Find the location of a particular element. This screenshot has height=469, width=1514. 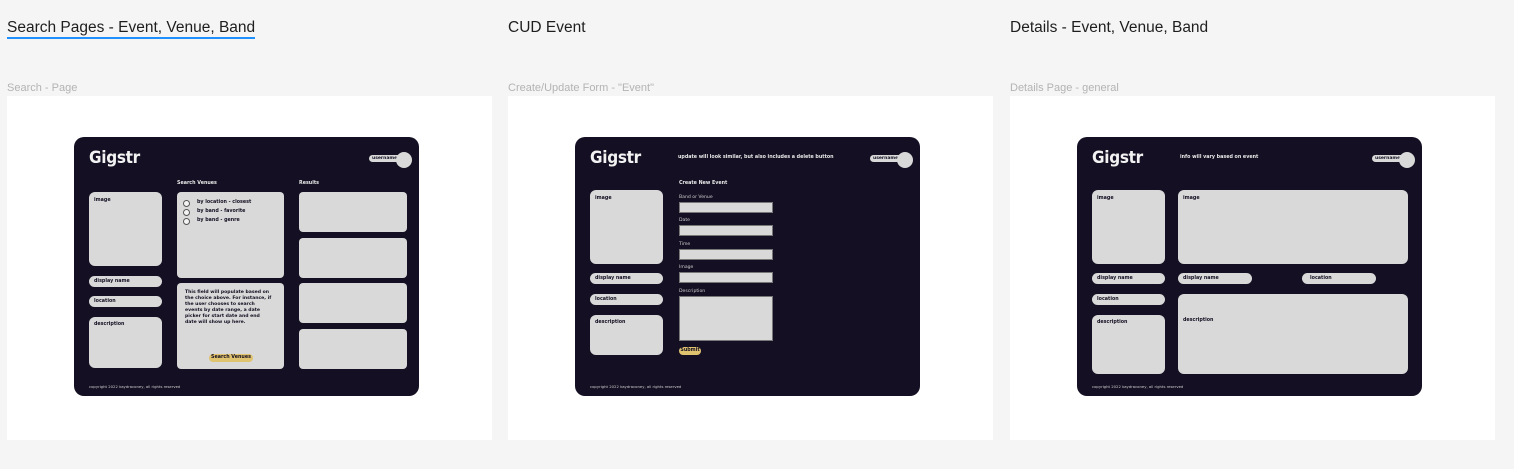

main-image-placeholder: image is located at coordinates (1293, 227).